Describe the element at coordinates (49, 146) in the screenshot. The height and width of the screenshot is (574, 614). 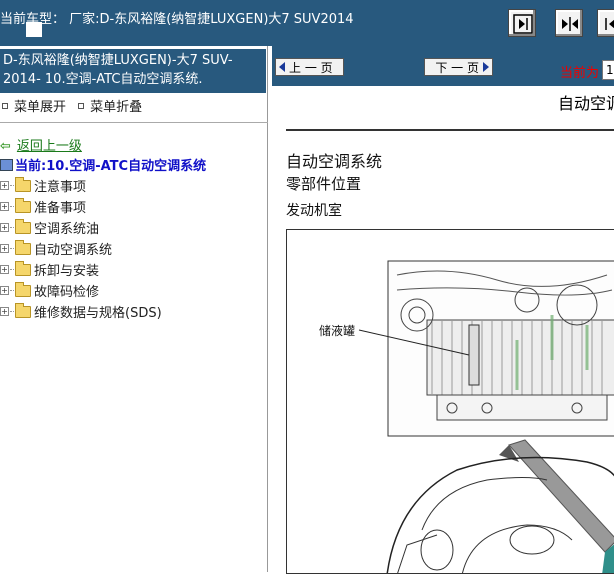
I see `back-link-label: 返回上一级` at that location.